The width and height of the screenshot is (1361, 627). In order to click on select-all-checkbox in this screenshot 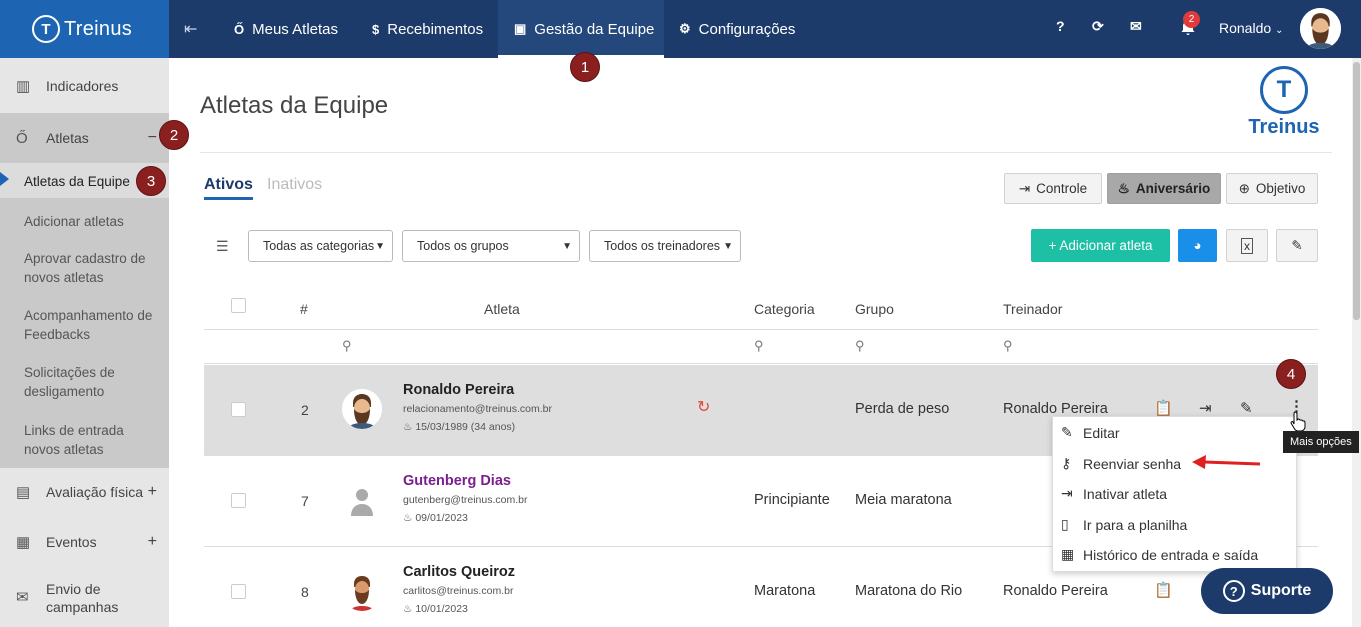, I will do `click(238, 305)`.